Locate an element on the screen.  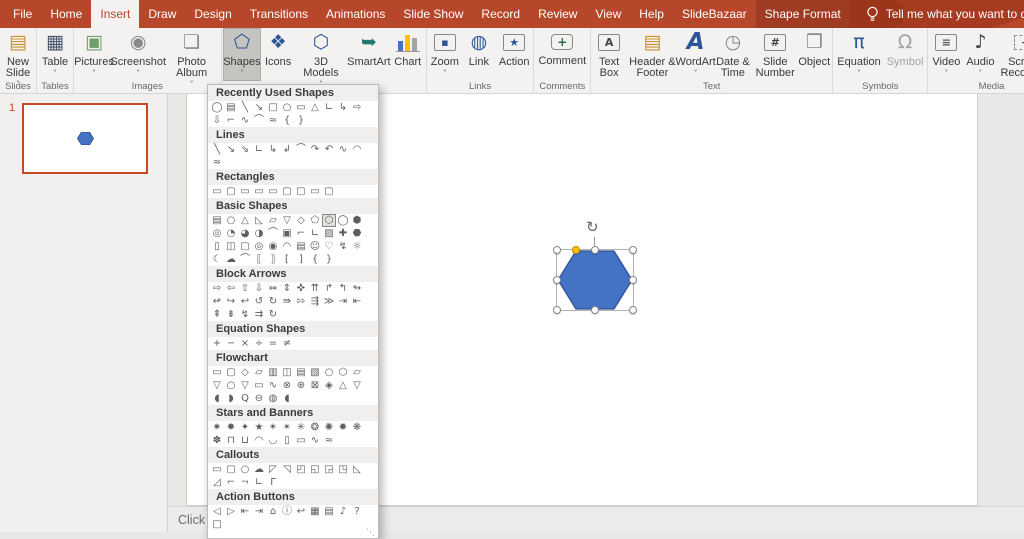
ribbon-button-wordart: A WordArt ˅ is located at coordinates (696, 54).